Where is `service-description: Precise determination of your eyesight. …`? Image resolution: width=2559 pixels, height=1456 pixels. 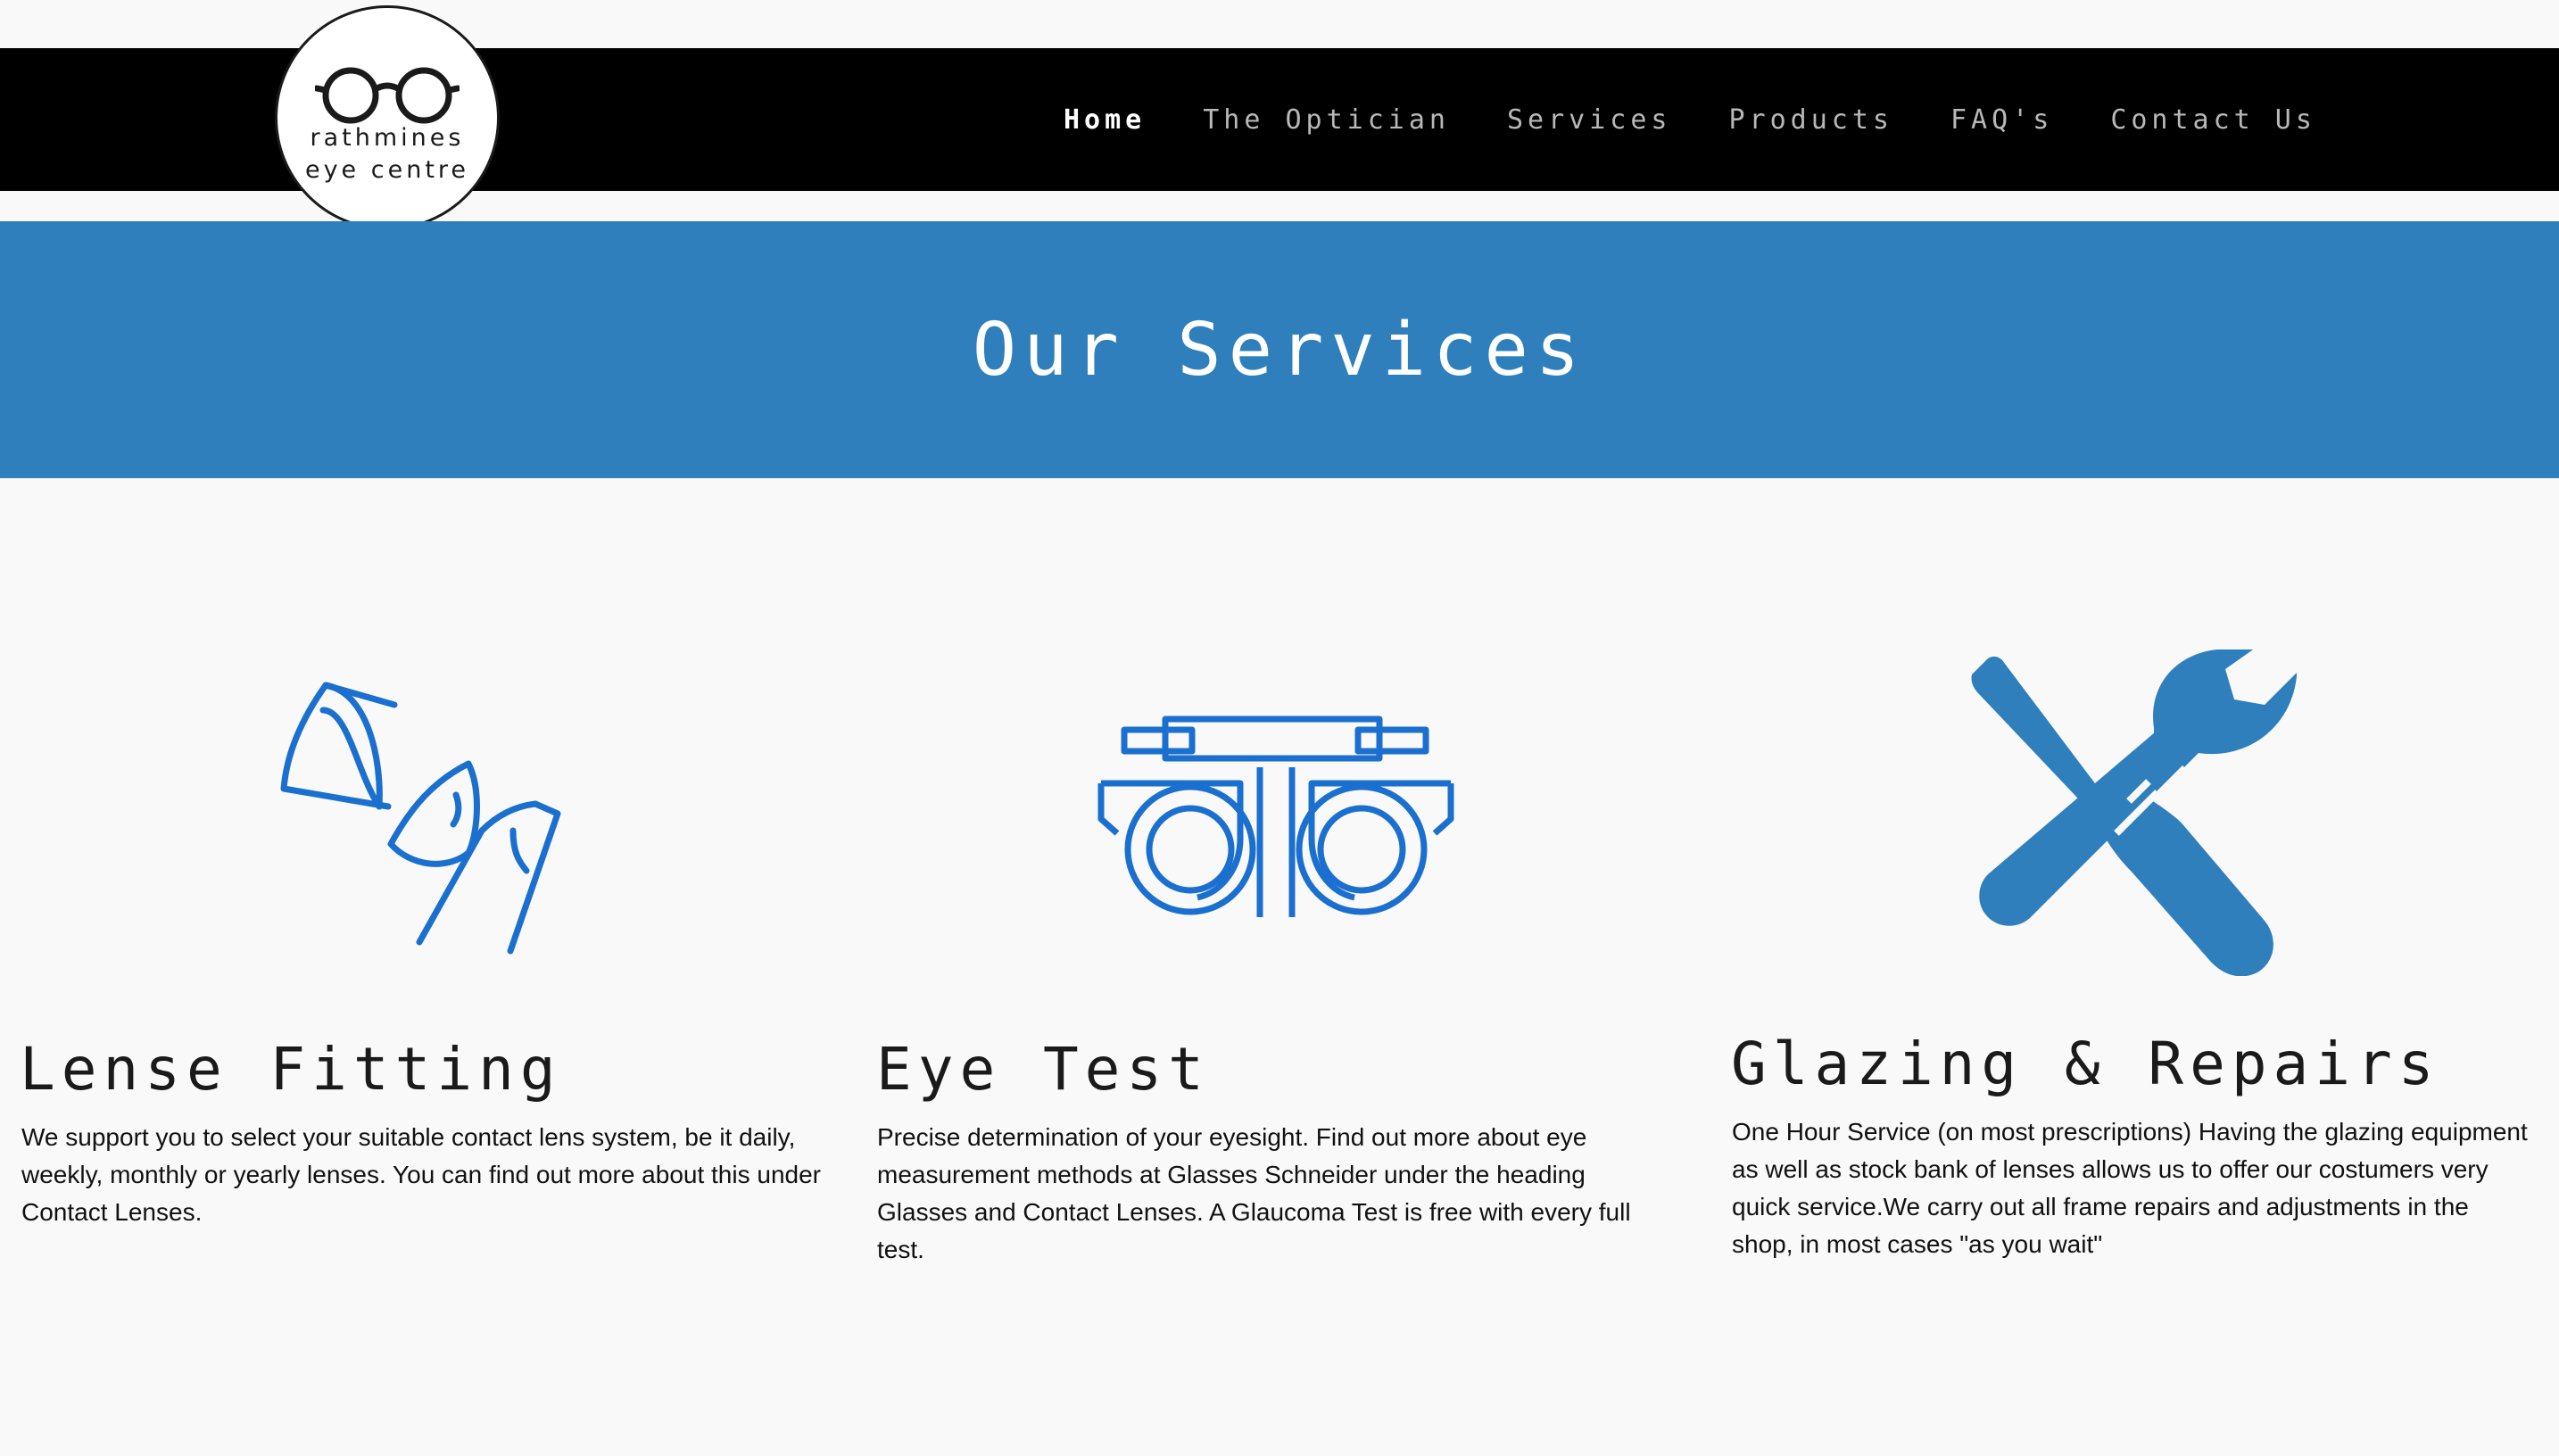
service-description: Precise determination of your eyesight. … is located at coordinates (1254, 1193).